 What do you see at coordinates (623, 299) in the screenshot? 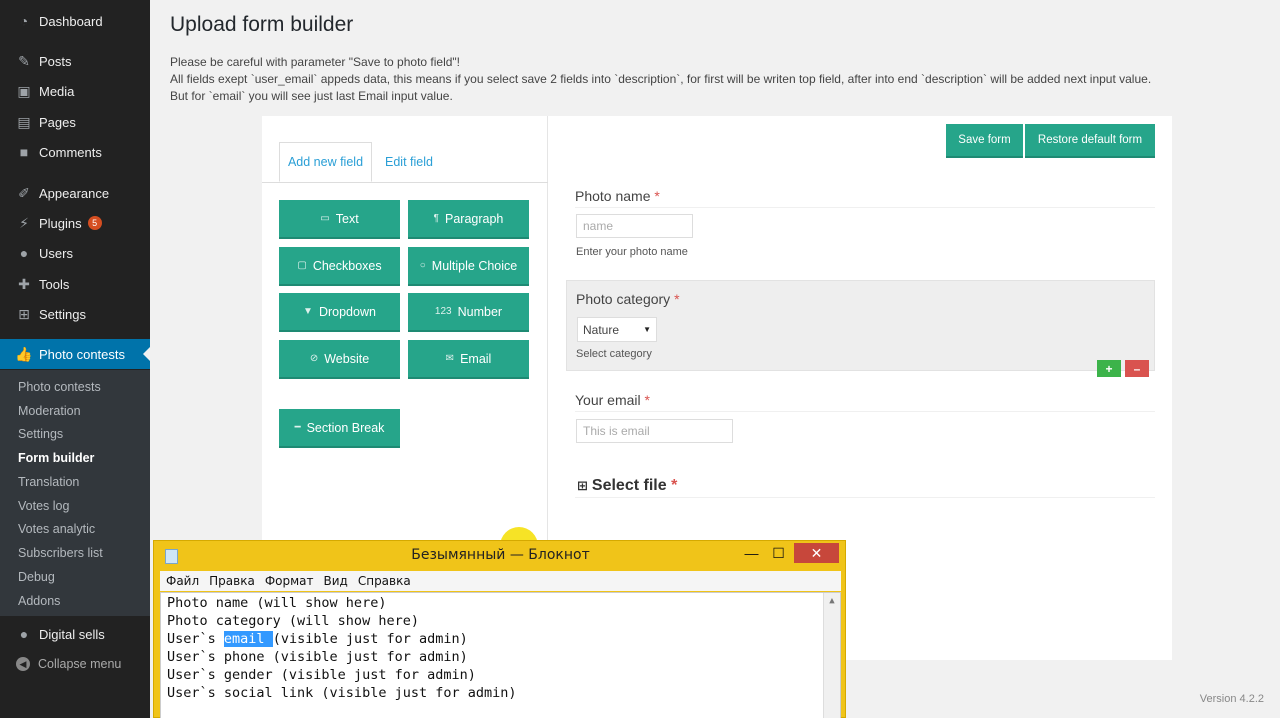
I see `label-text: Photo category` at bounding box center [623, 299].